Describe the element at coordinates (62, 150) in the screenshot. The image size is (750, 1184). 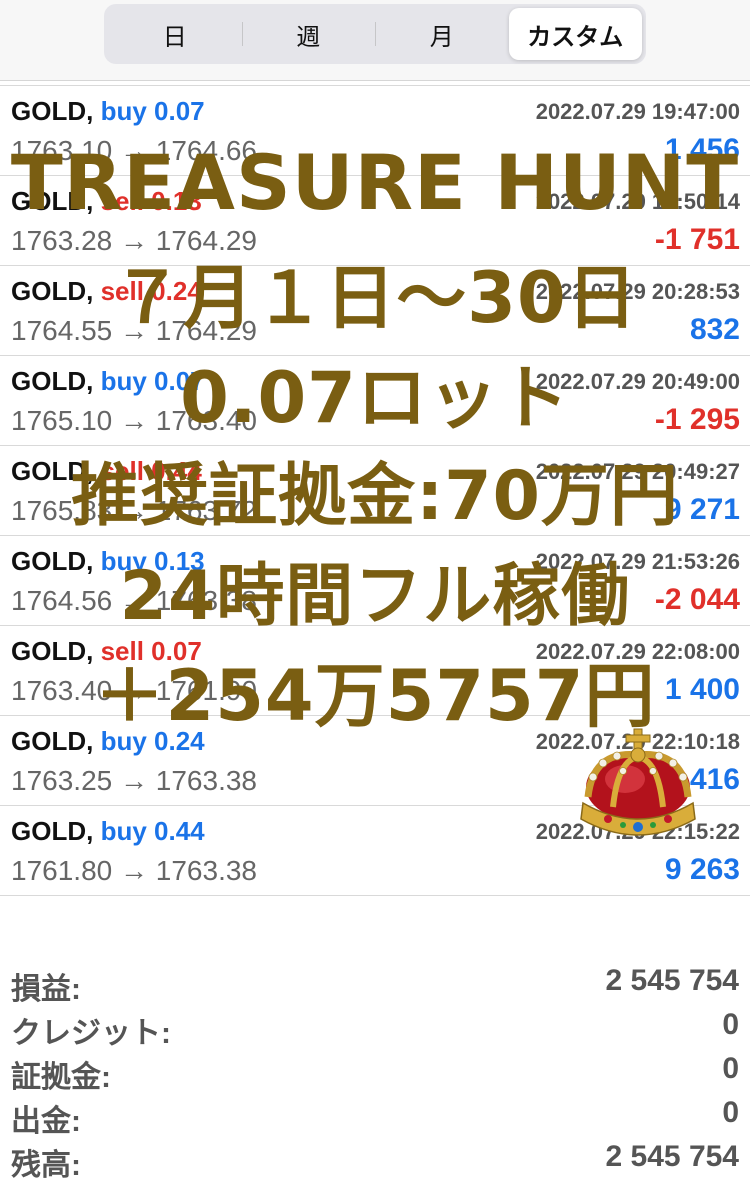
I see `trade-open-price: 1763.10` at that location.